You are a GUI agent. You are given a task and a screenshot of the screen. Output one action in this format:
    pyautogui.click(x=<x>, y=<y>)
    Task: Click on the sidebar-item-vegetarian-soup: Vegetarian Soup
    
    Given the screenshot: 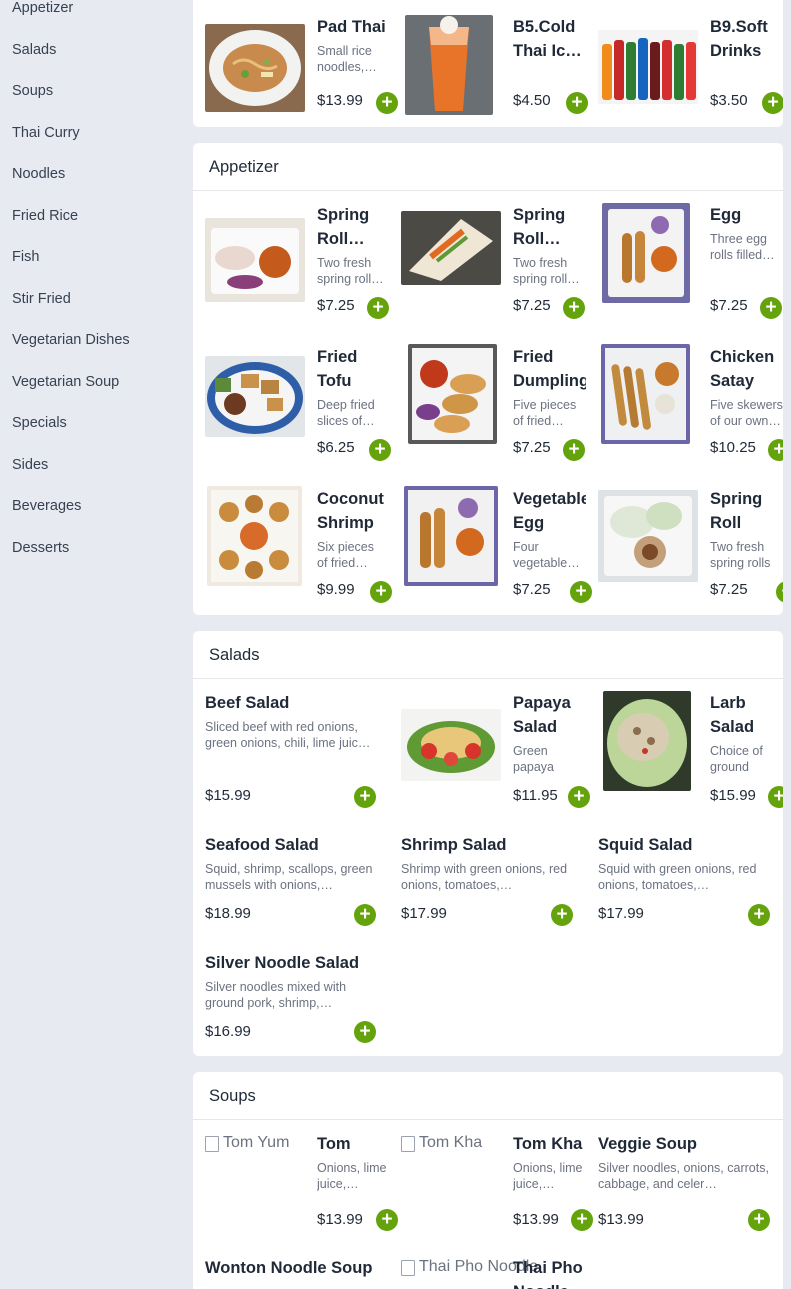 What is the action you would take?
    pyautogui.click(x=65, y=382)
    